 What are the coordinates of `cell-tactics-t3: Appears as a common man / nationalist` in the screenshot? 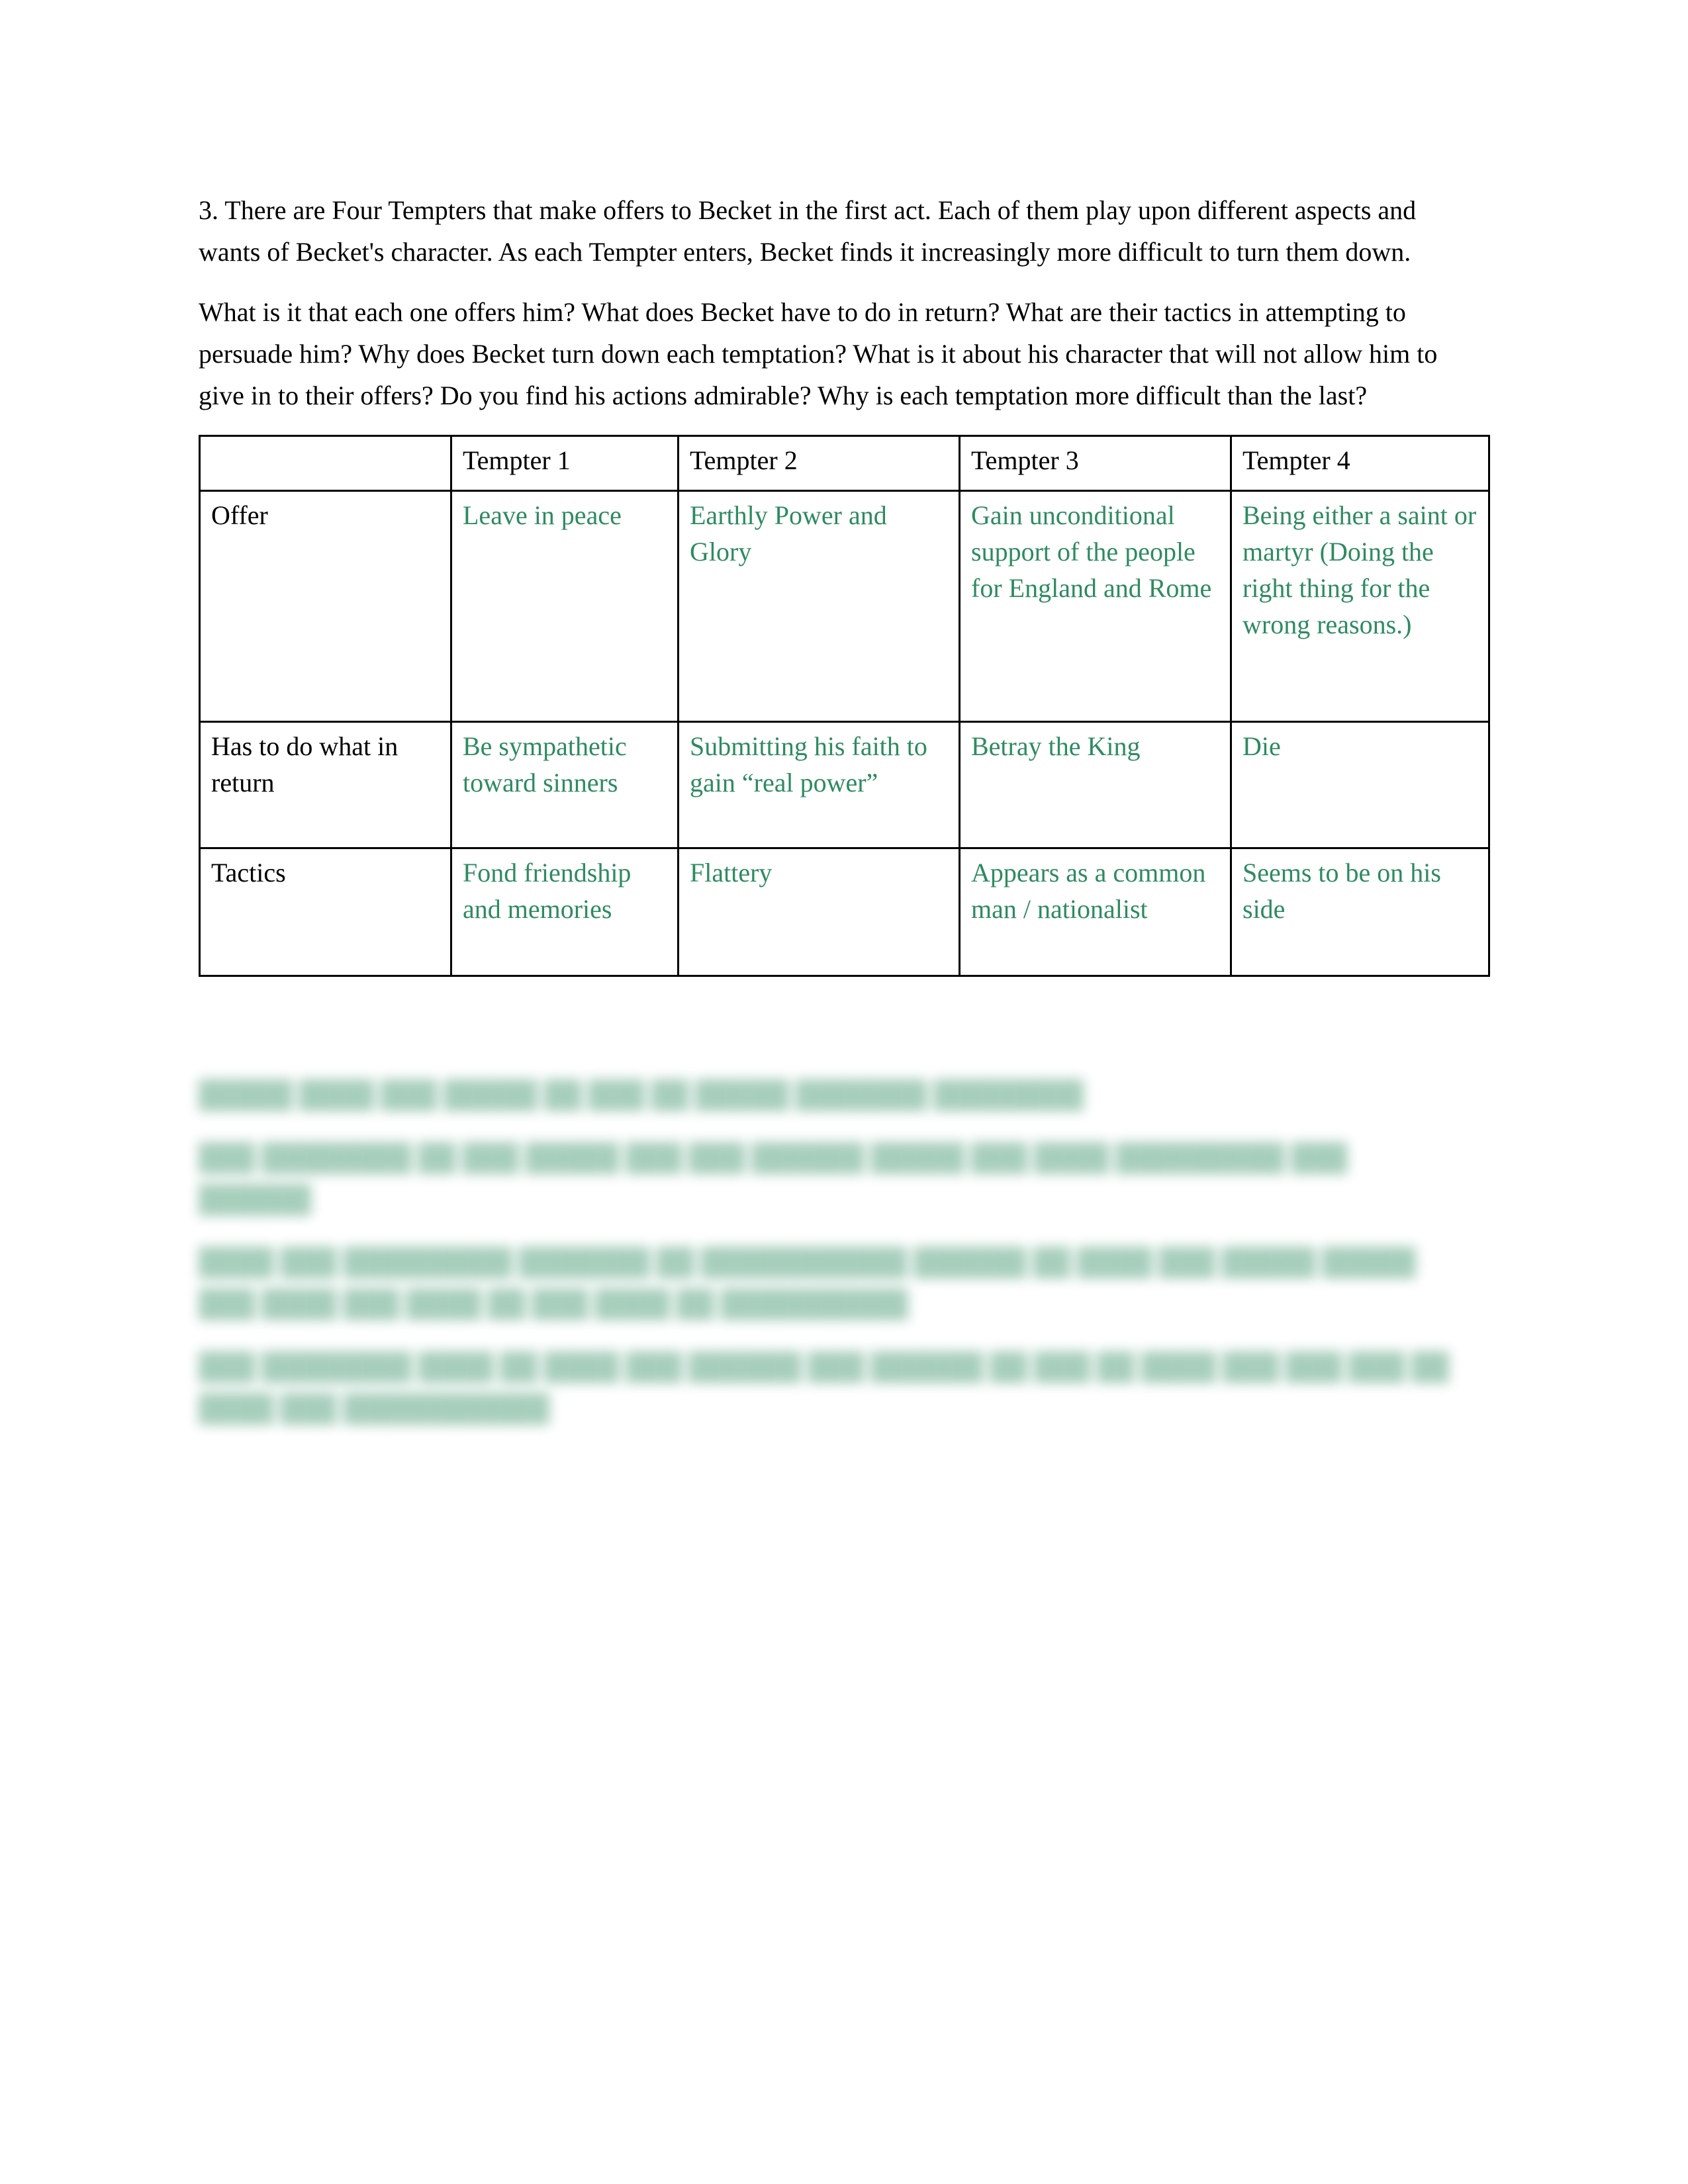 It's located at (1095, 912).